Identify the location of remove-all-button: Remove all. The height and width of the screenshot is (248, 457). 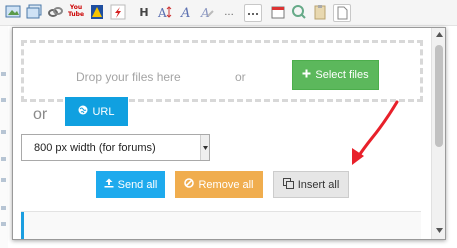
(219, 184).